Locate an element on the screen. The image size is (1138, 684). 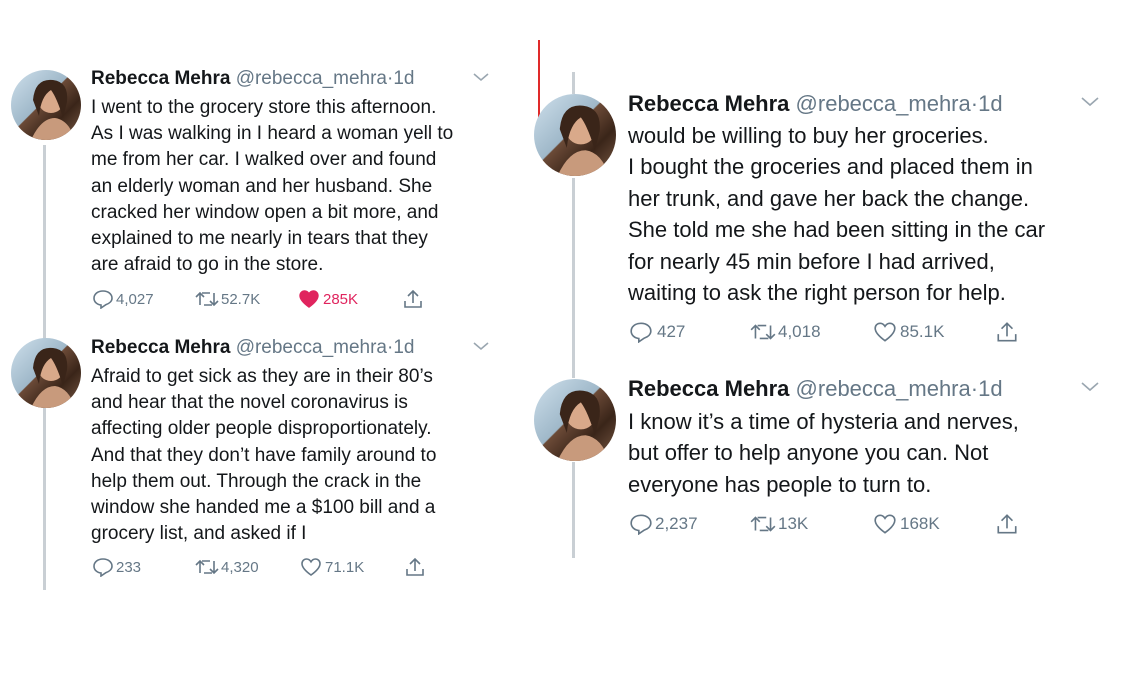
reply-count: 2,237 is located at coordinates (676, 523).